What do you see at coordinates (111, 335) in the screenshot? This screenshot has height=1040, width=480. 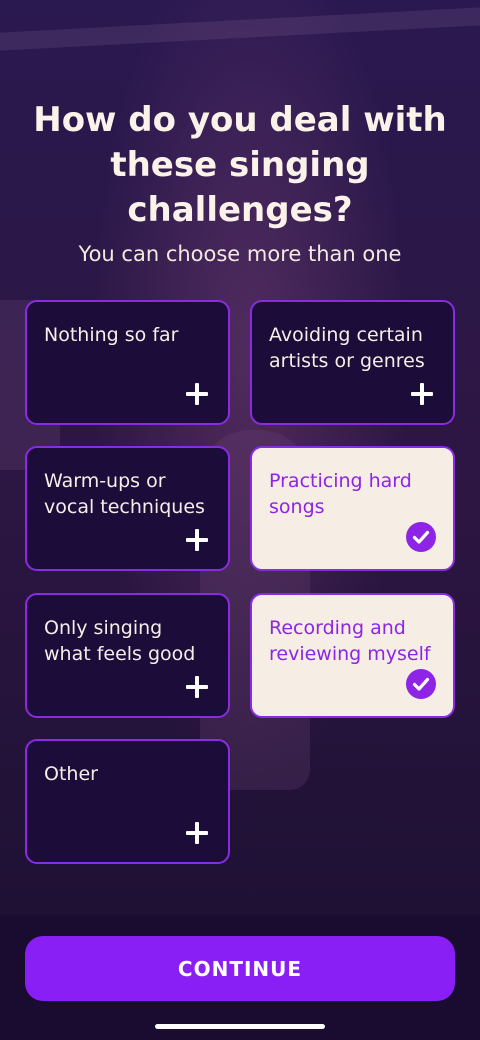 I see `option-label: Nothing so far` at bounding box center [111, 335].